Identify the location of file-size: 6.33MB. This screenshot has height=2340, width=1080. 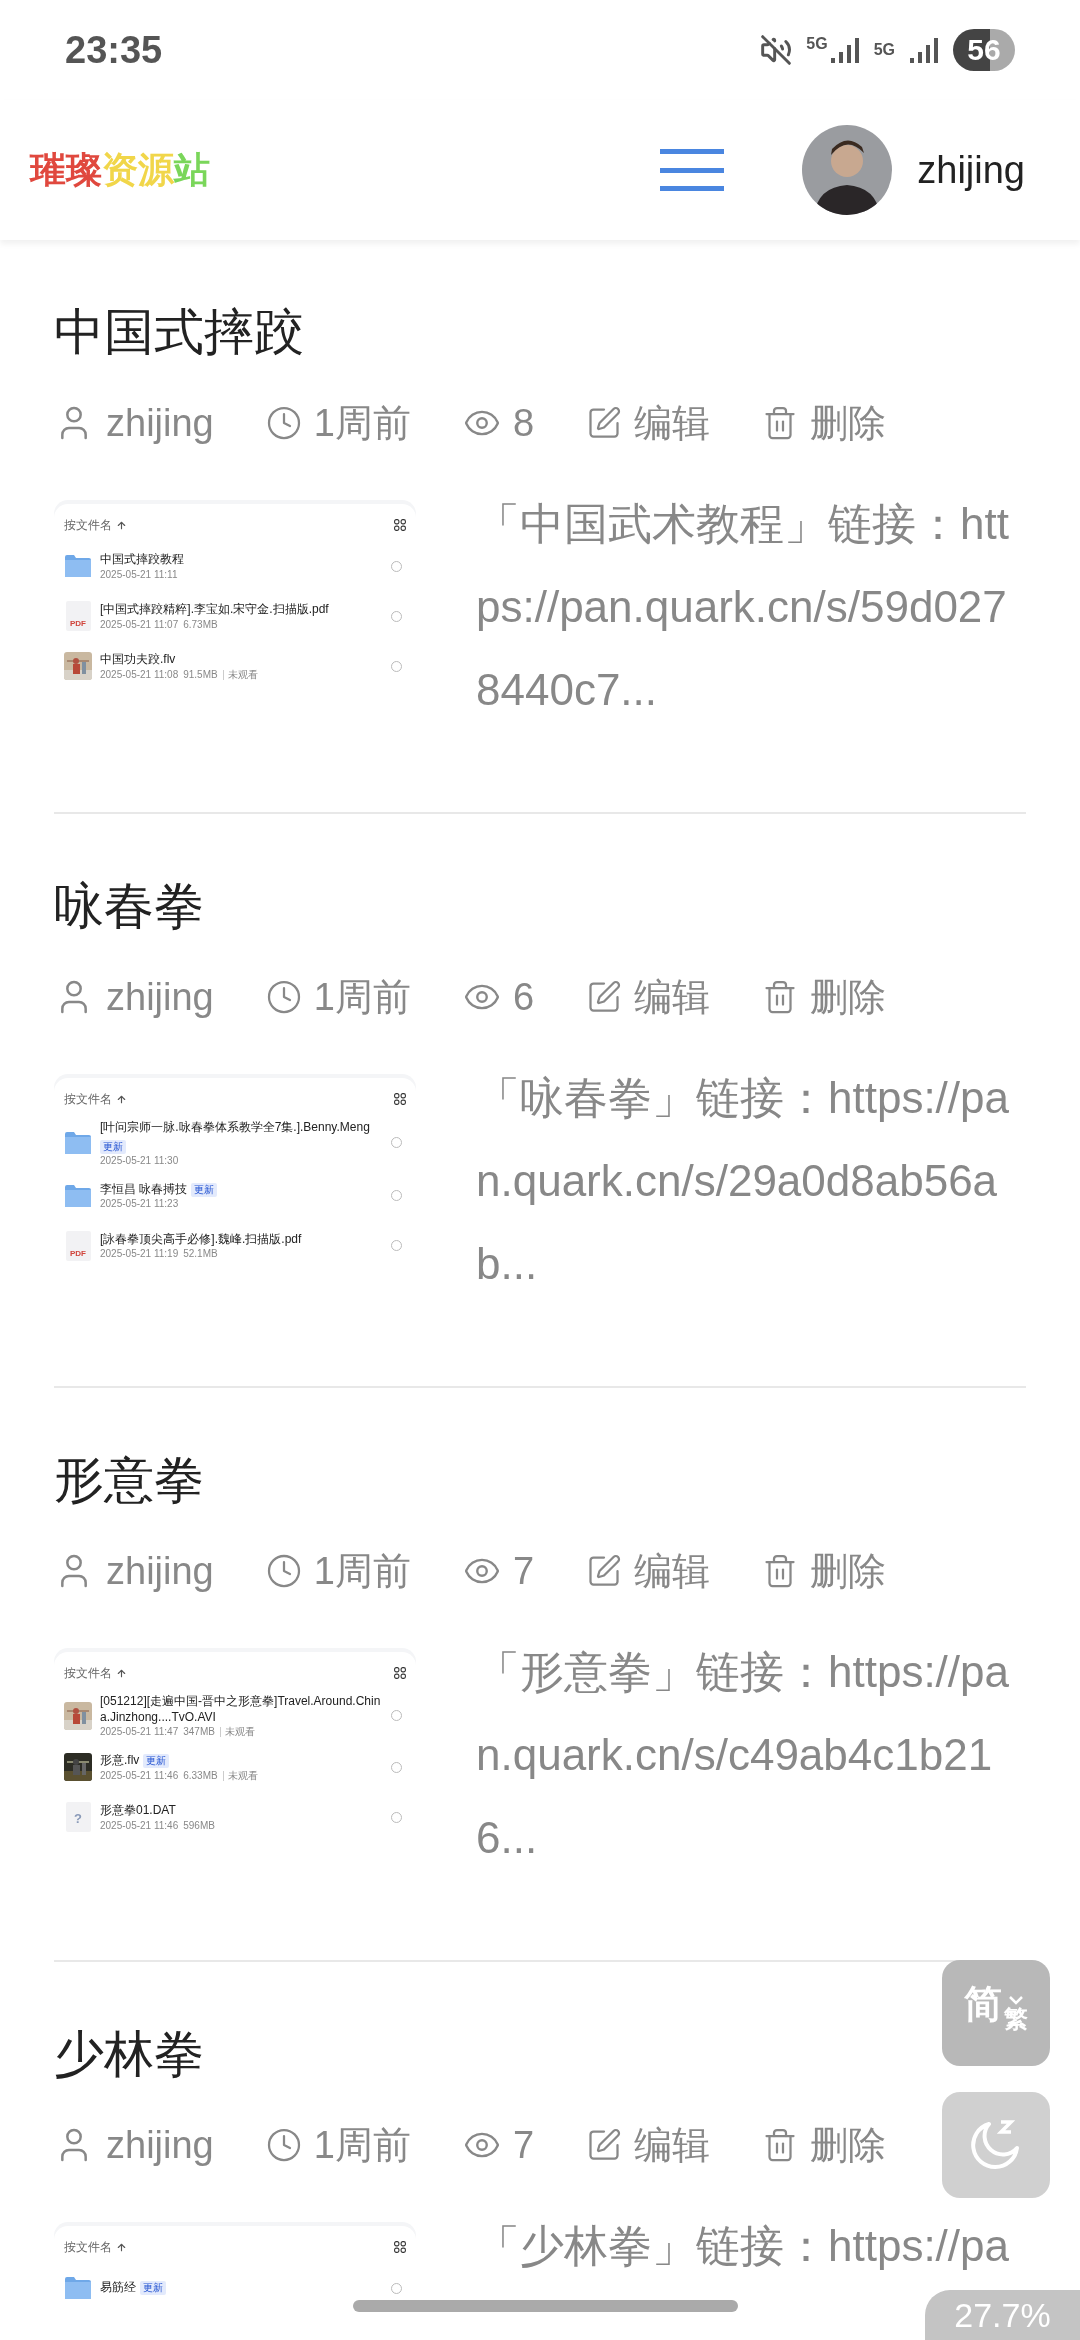
(200, 1776).